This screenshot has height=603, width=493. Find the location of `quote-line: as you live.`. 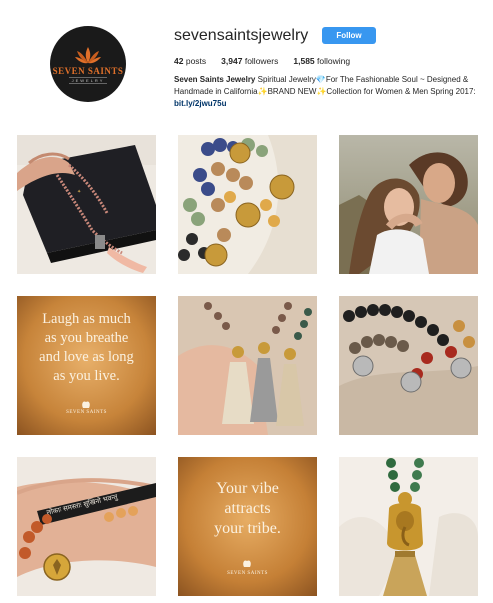

quote-line: as you live. is located at coordinates (86, 376).